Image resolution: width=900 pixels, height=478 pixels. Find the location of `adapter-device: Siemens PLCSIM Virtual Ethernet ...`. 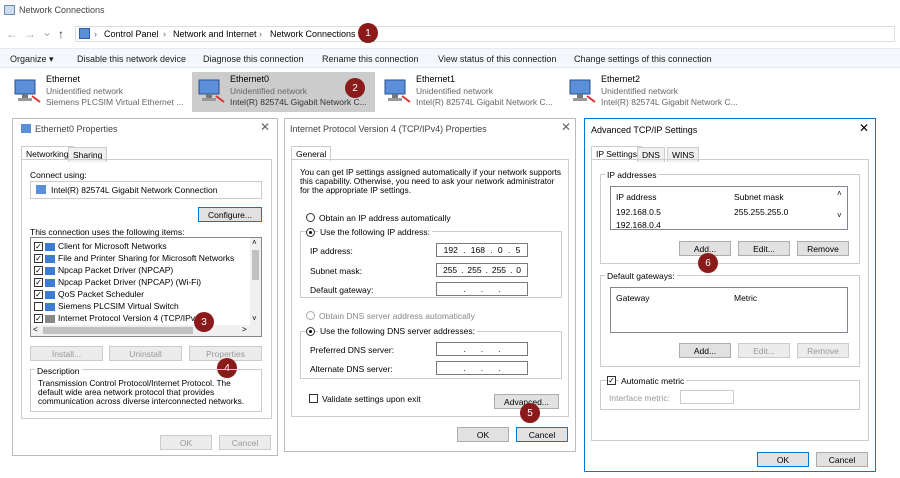

adapter-device: Siemens PLCSIM Virtual Ethernet ... is located at coordinates (115, 102).